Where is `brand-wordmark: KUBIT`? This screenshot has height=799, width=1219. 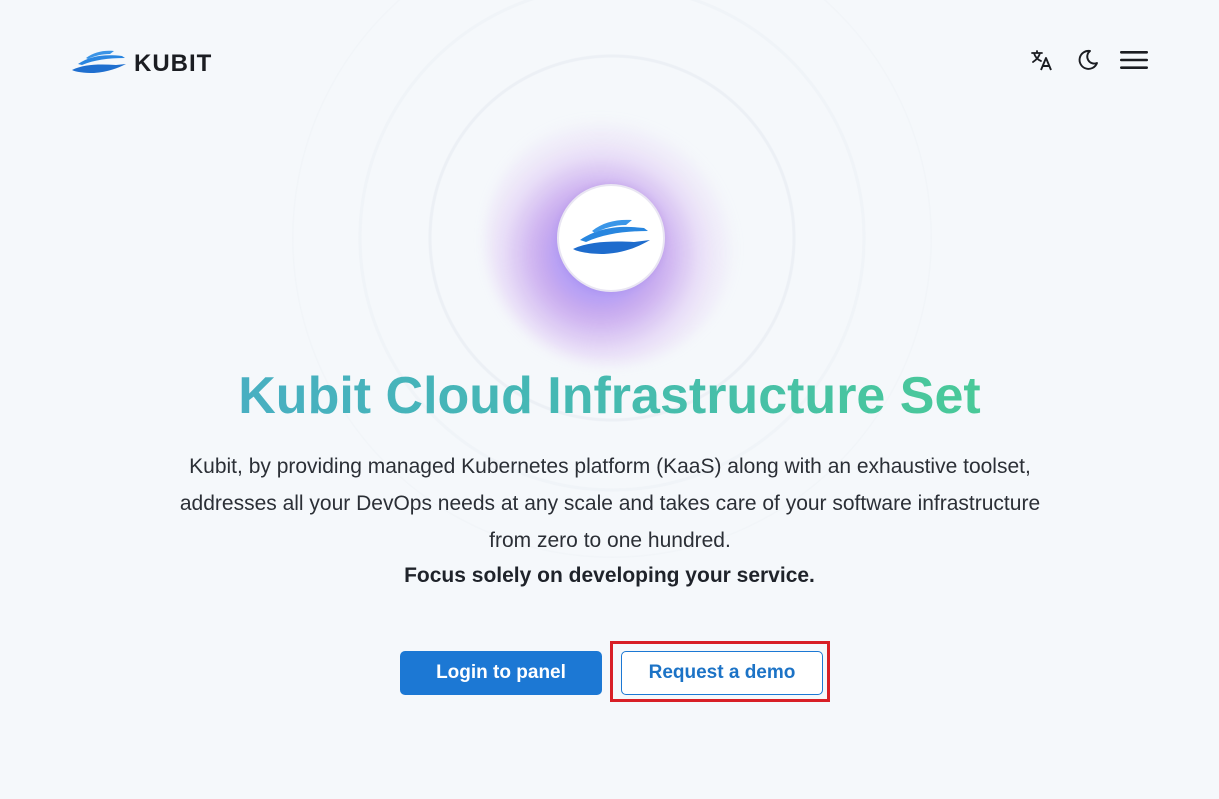
brand-wordmark: KUBIT is located at coordinates (173, 63).